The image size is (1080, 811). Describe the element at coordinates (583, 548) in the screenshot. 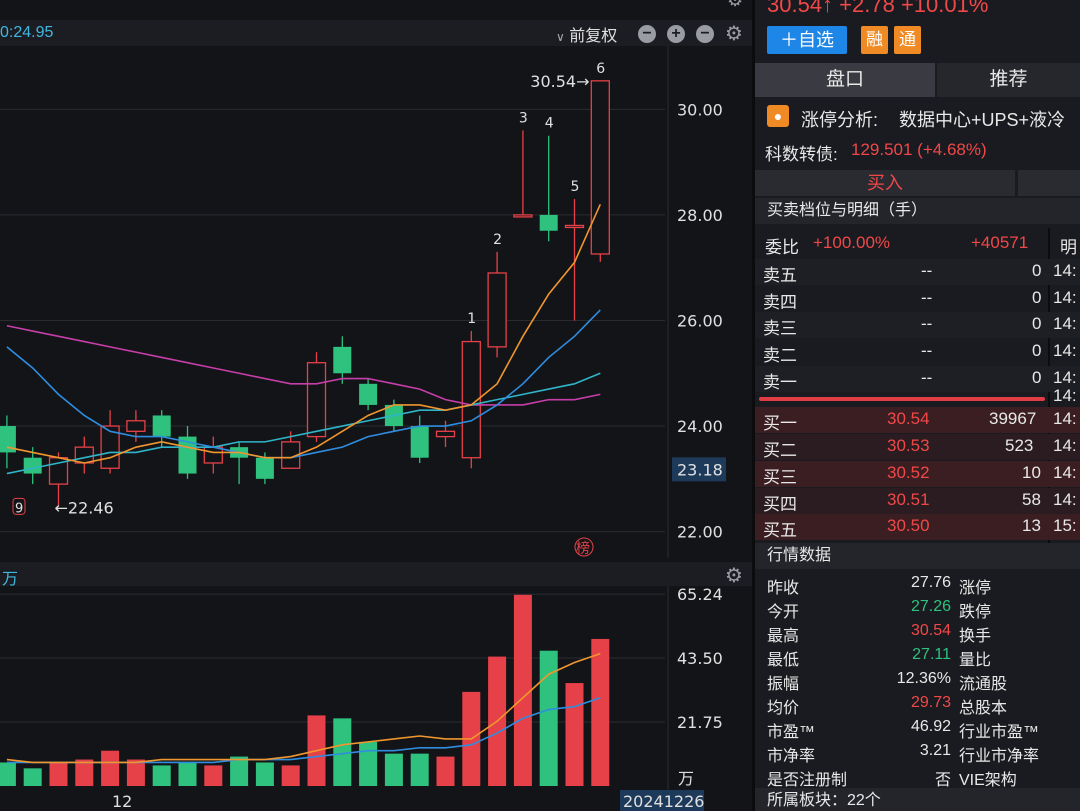

I see `rank-badge: 榜` at that location.